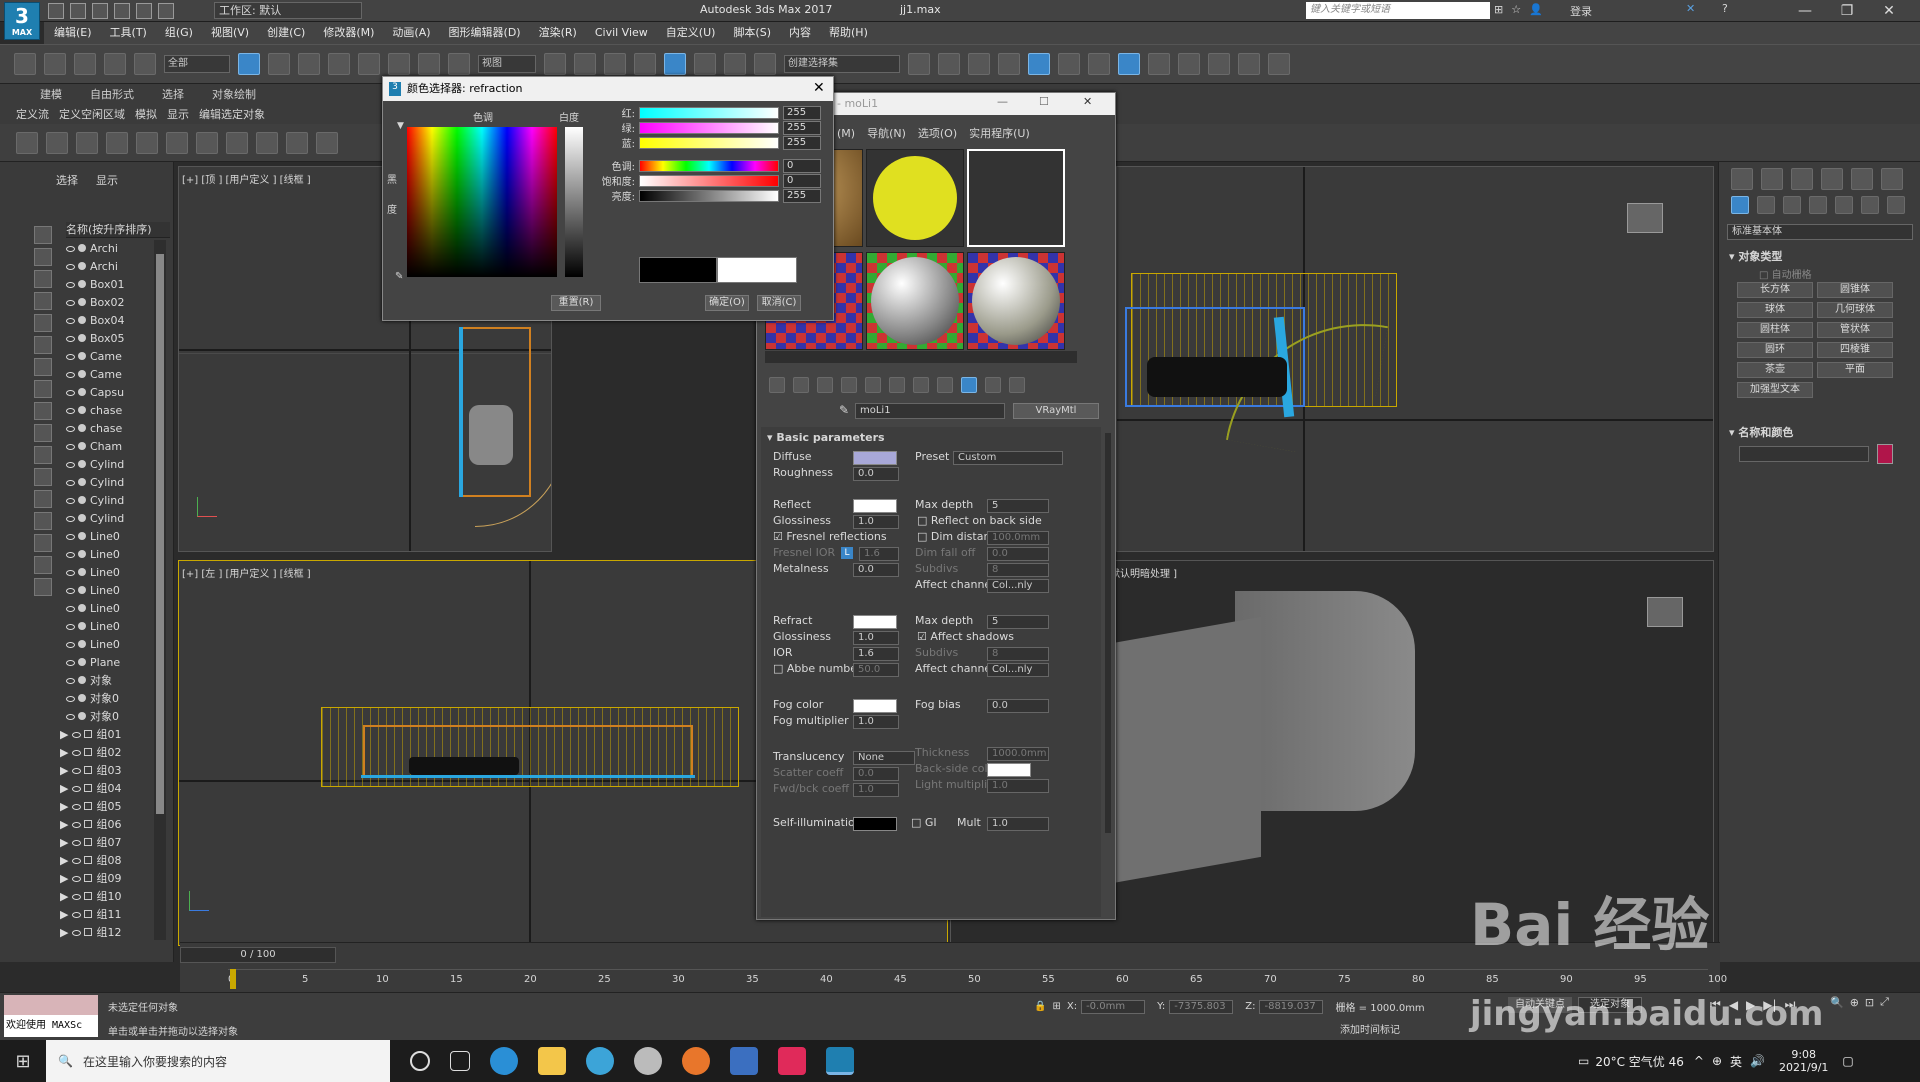 This screenshot has height=1082, width=1920. Describe the element at coordinates (840, 1061) in the screenshot. I see `3dsmax-taskbar-icon` at that location.